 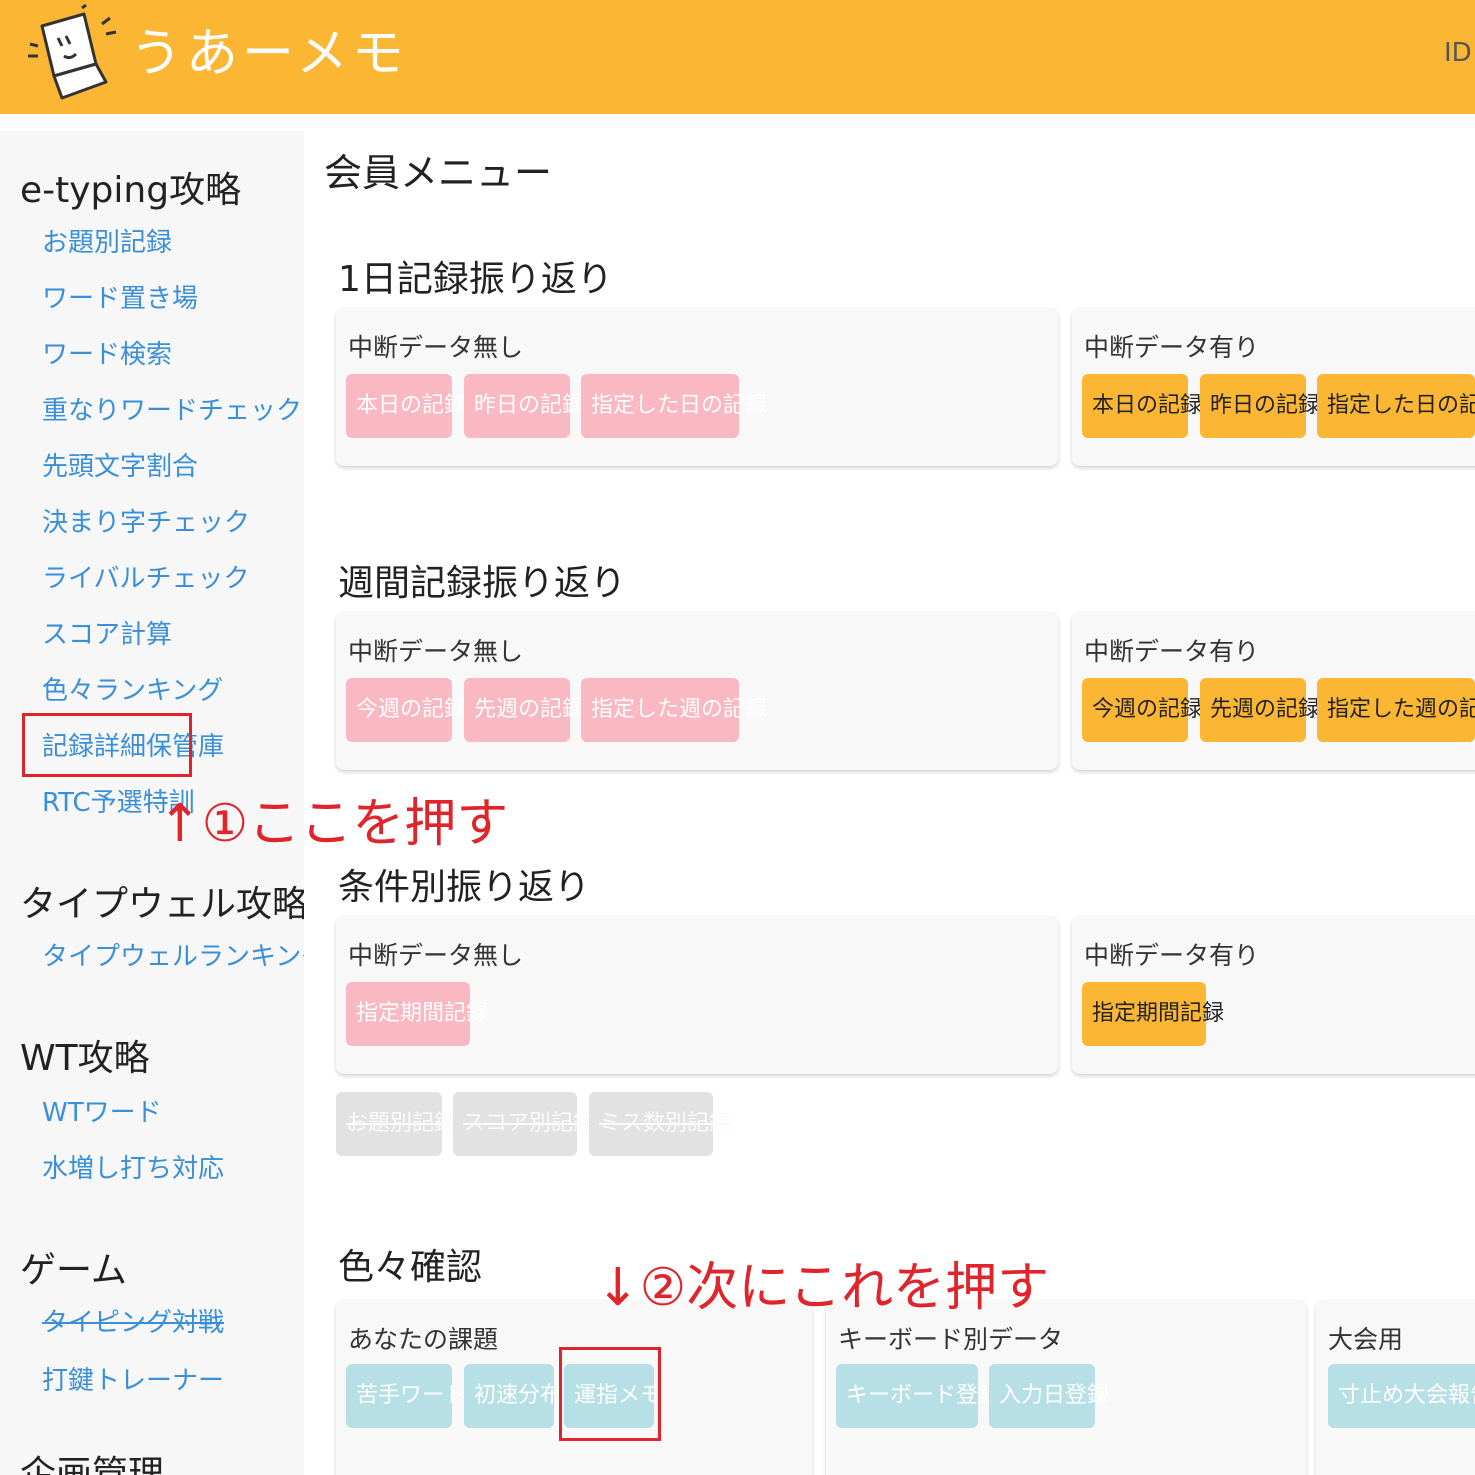 What do you see at coordinates (406, 1396) in the screenshot?
I see `weak-word-button: 苦手ワード` at bounding box center [406, 1396].